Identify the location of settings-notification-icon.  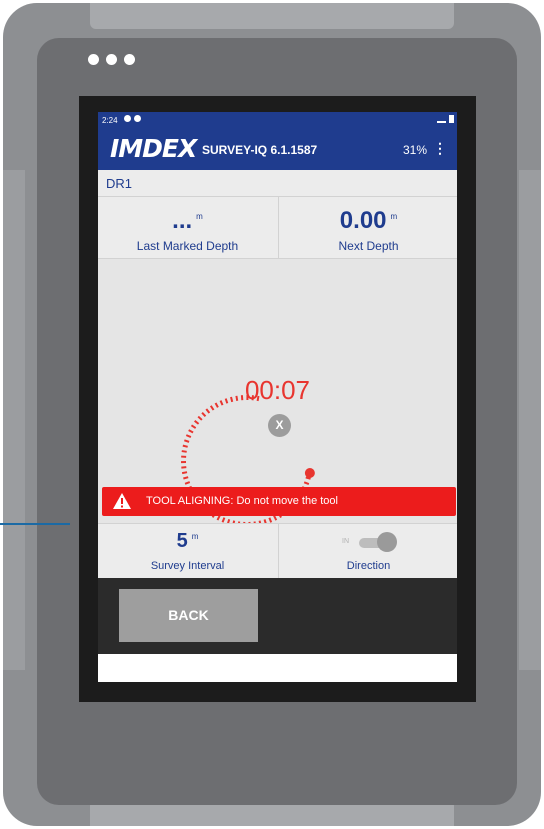
(137, 118).